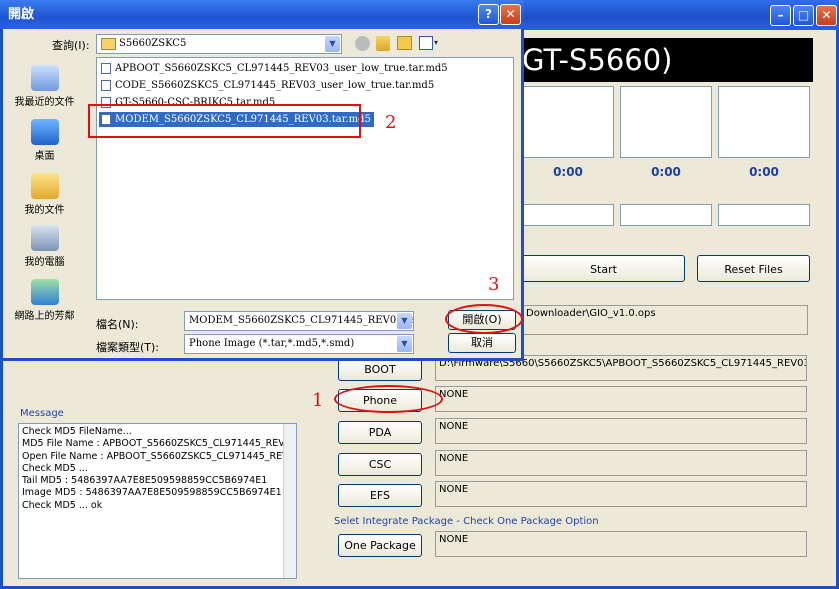 Image resolution: width=839 pixels, height=589 pixels. Describe the element at coordinates (482, 343) in the screenshot. I see `cancel-button: 取消` at that location.